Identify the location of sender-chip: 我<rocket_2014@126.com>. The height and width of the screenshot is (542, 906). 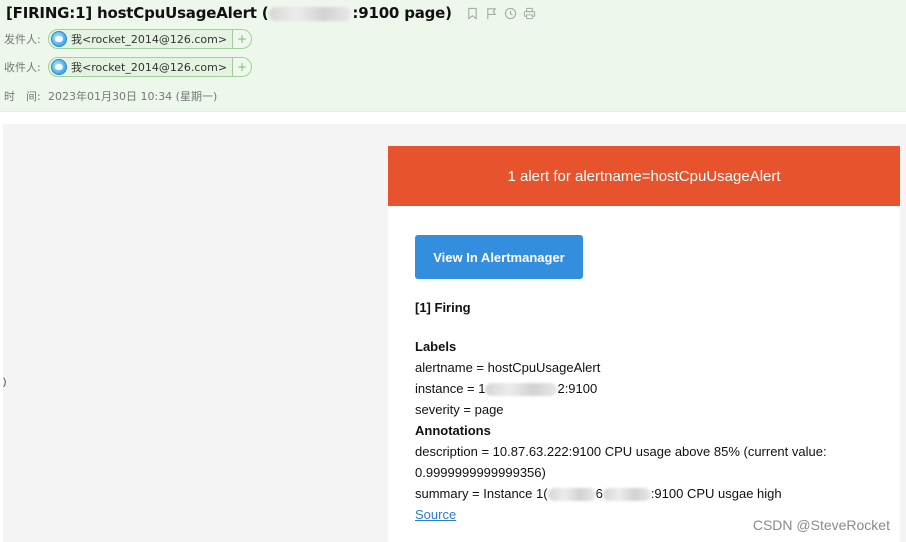
(141, 39).